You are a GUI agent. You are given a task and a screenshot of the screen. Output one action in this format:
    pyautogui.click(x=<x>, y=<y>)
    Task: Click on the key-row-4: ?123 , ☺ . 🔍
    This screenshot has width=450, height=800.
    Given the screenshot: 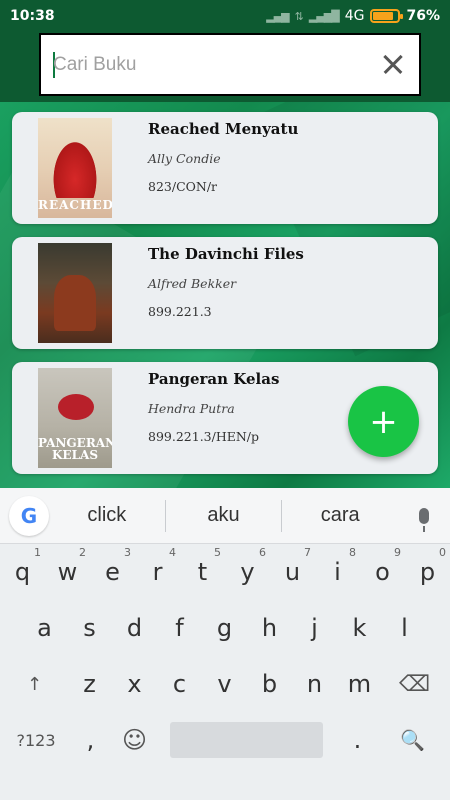 What is the action you would take?
    pyautogui.click(x=225, y=740)
    